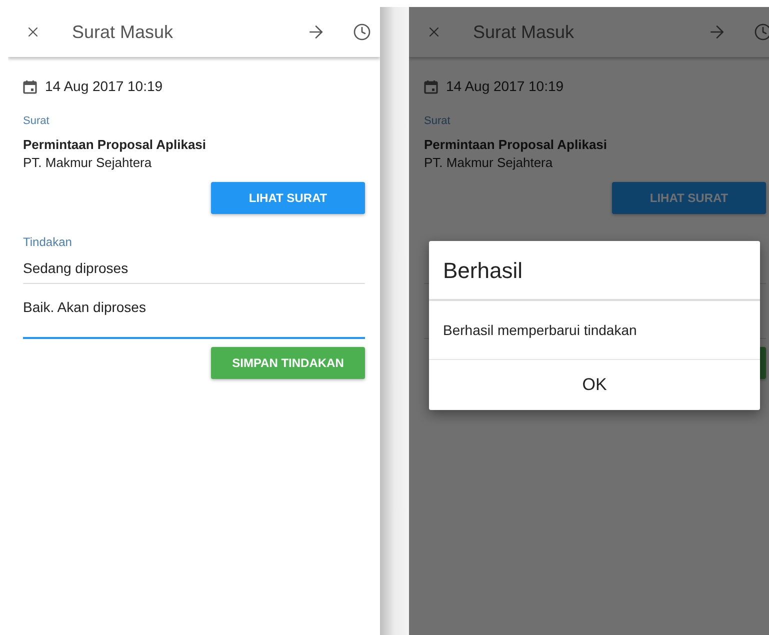 The image size is (769, 635). What do you see at coordinates (594, 330) in the screenshot?
I see `dialog-message: Berhasil memperbarui tindakan` at bounding box center [594, 330].